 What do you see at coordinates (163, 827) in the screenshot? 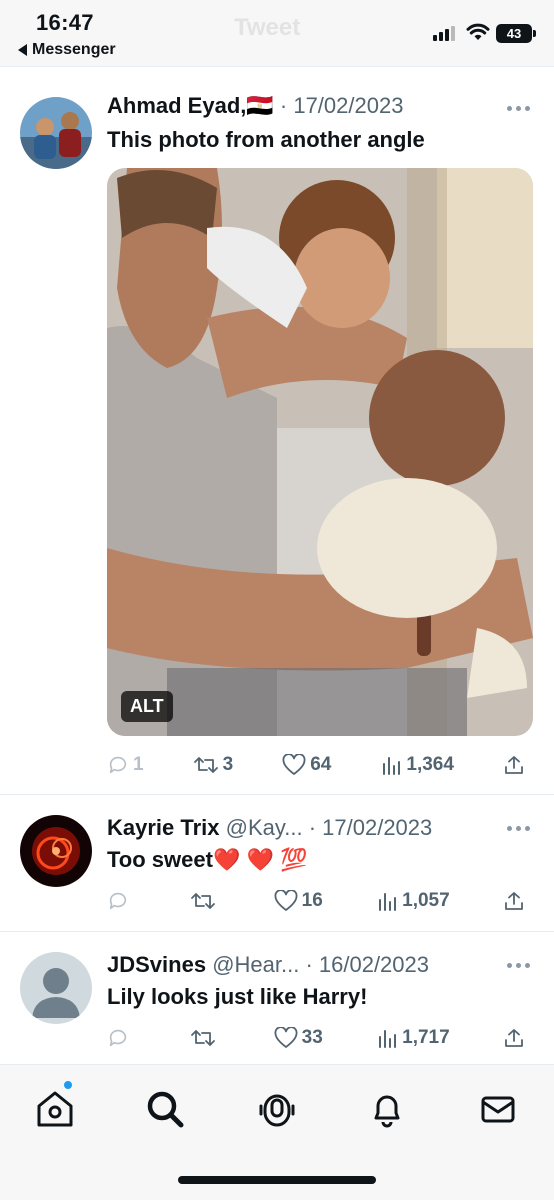
I see `author-name: Kayrie Trix` at bounding box center [163, 827].